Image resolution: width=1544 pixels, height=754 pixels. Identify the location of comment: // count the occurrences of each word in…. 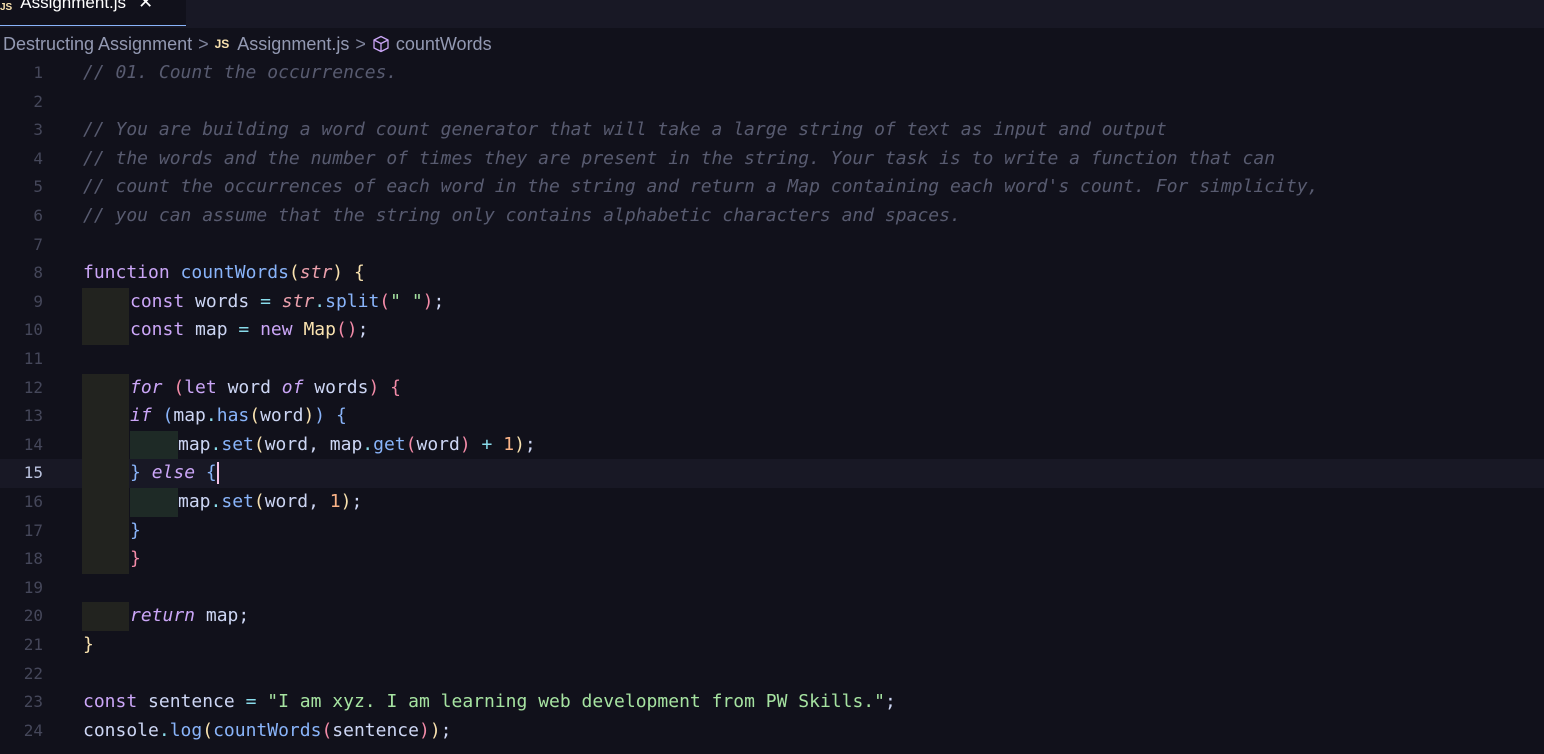
(701, 187).